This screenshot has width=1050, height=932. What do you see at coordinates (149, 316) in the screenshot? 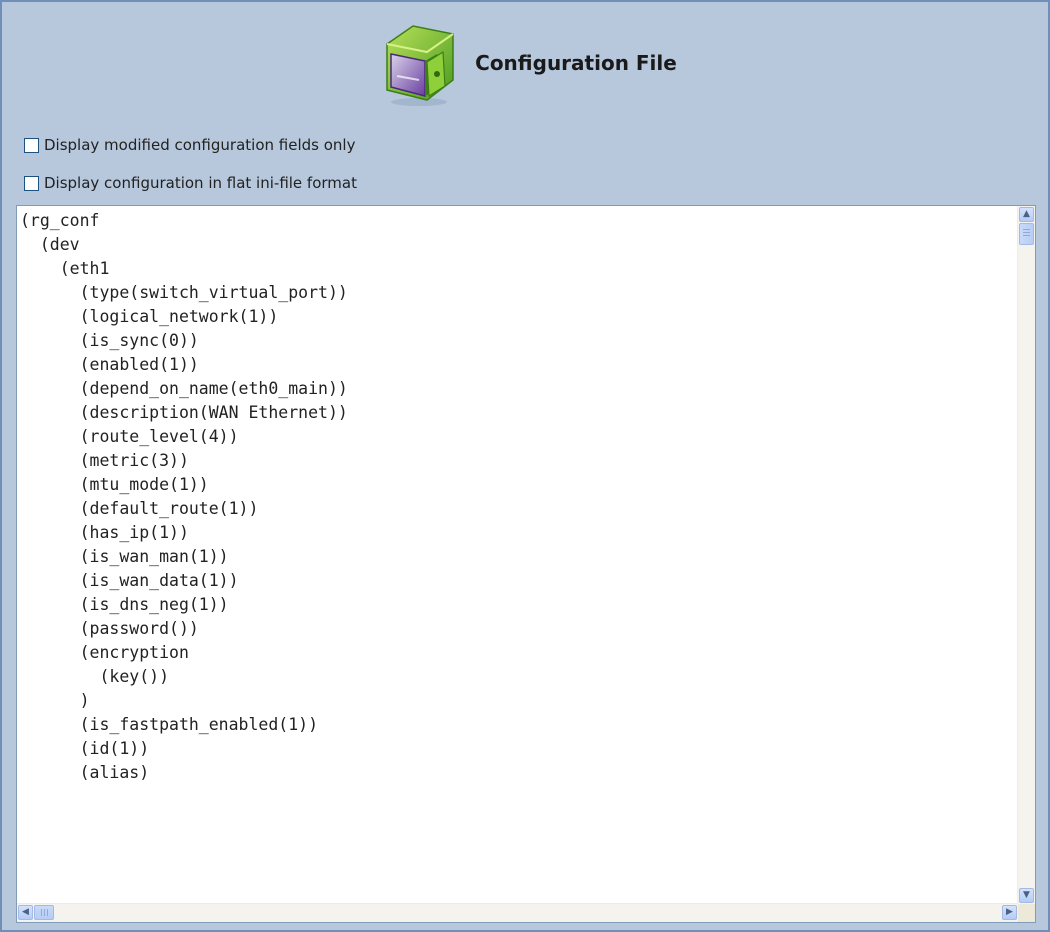
I see `code-line: (logical_network(1))` at bounding box center [149, 316].